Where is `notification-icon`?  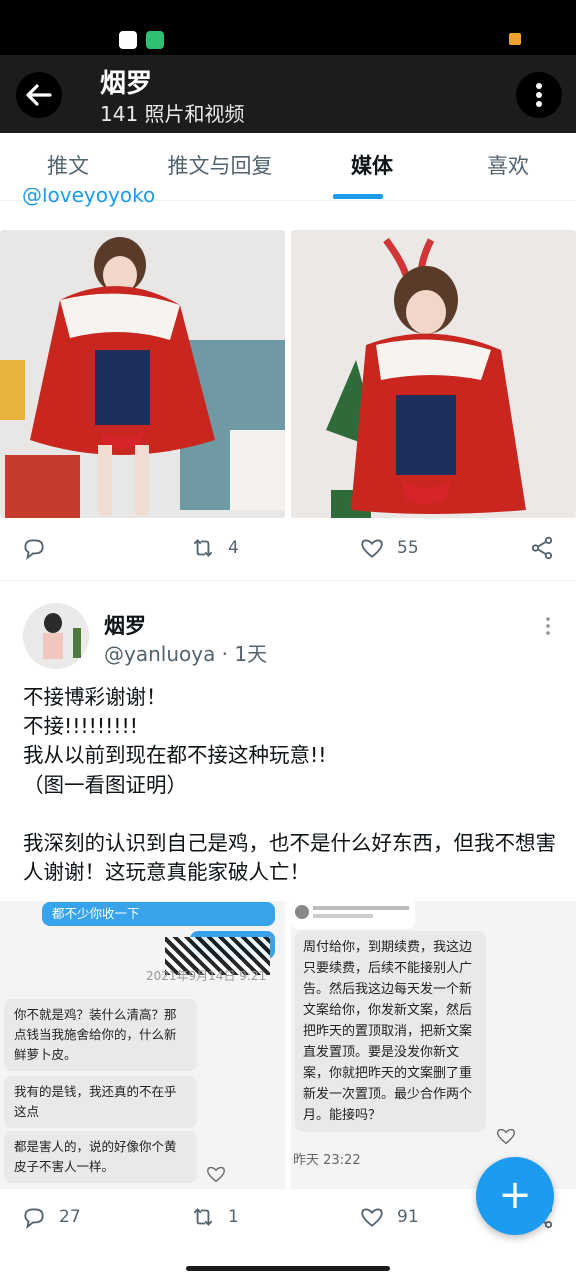
notification-icon is located at coordinates (128, 40).